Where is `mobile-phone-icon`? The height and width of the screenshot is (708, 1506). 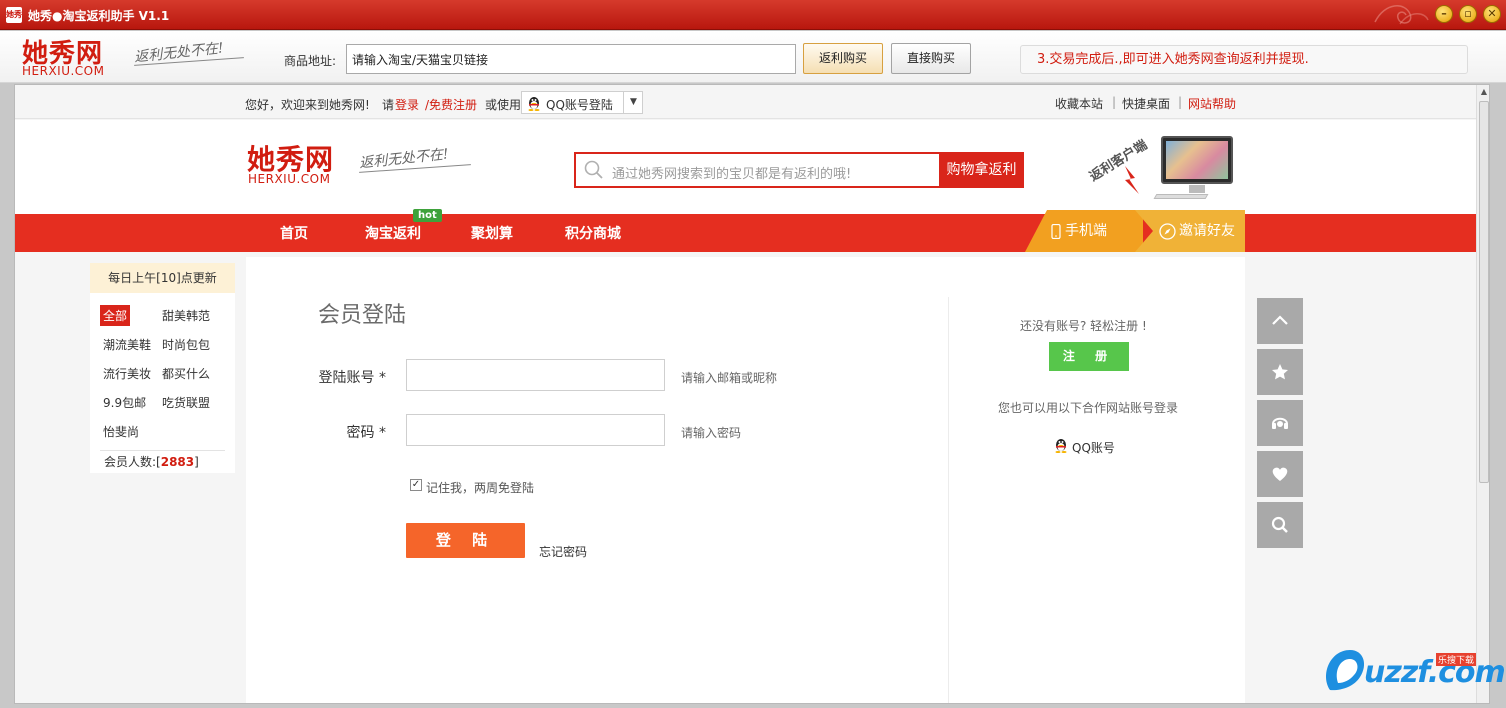 mobile-phone-icon is located at coordinates (1056, 231).